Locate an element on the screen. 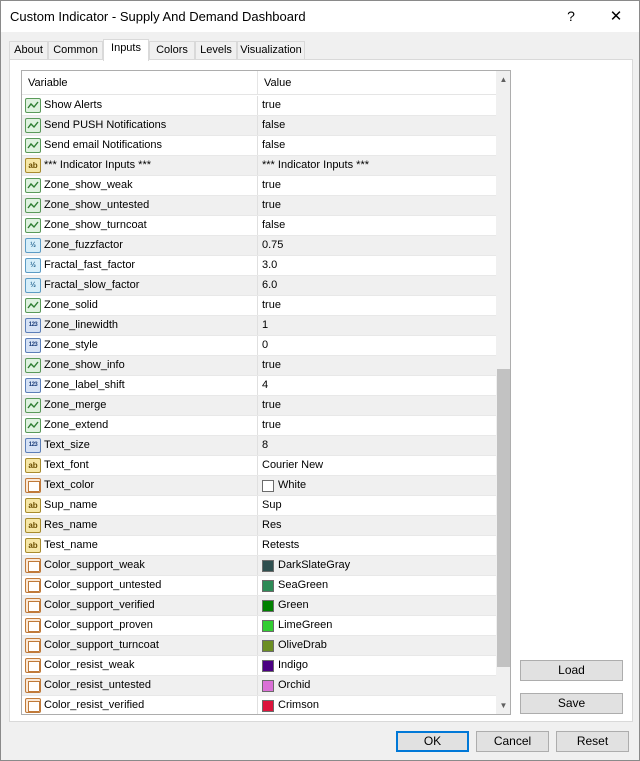 This screenshot has height=761, width=640. table-row: Color_support_untested SeaGreen is located at coordinates (259, 586).